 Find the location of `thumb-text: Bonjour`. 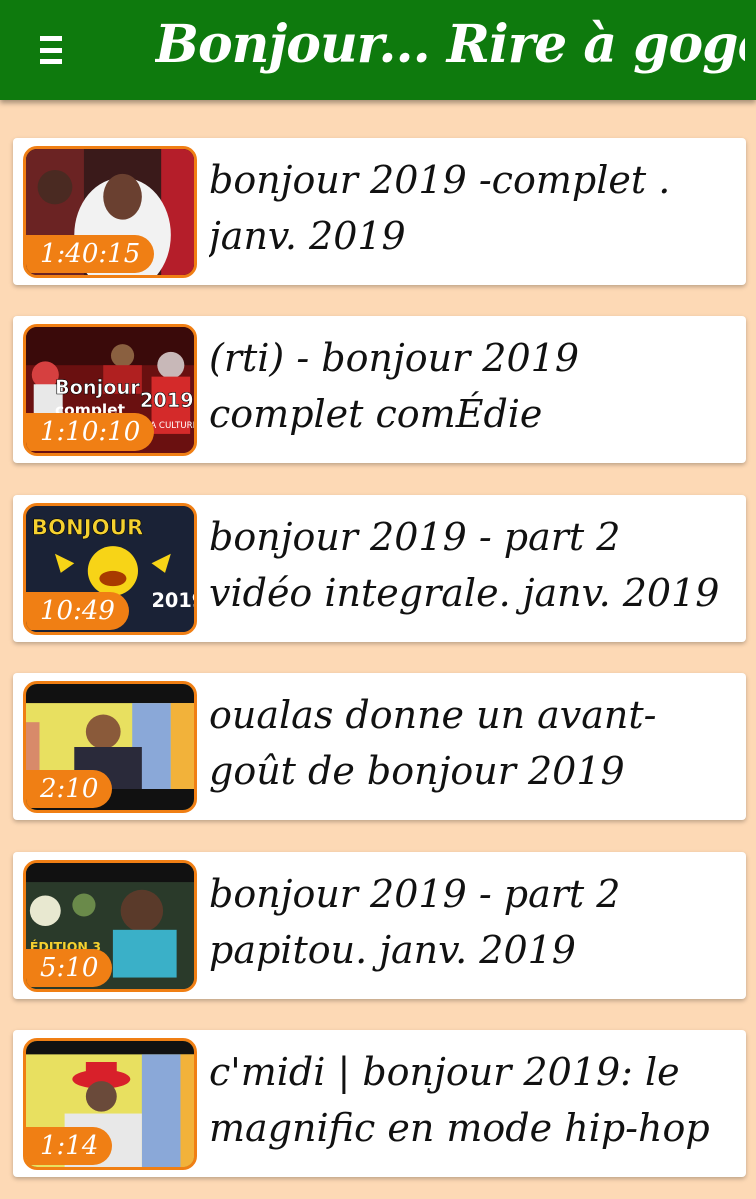

thumb-text: Bonjour is located at coordinates (97, 387).